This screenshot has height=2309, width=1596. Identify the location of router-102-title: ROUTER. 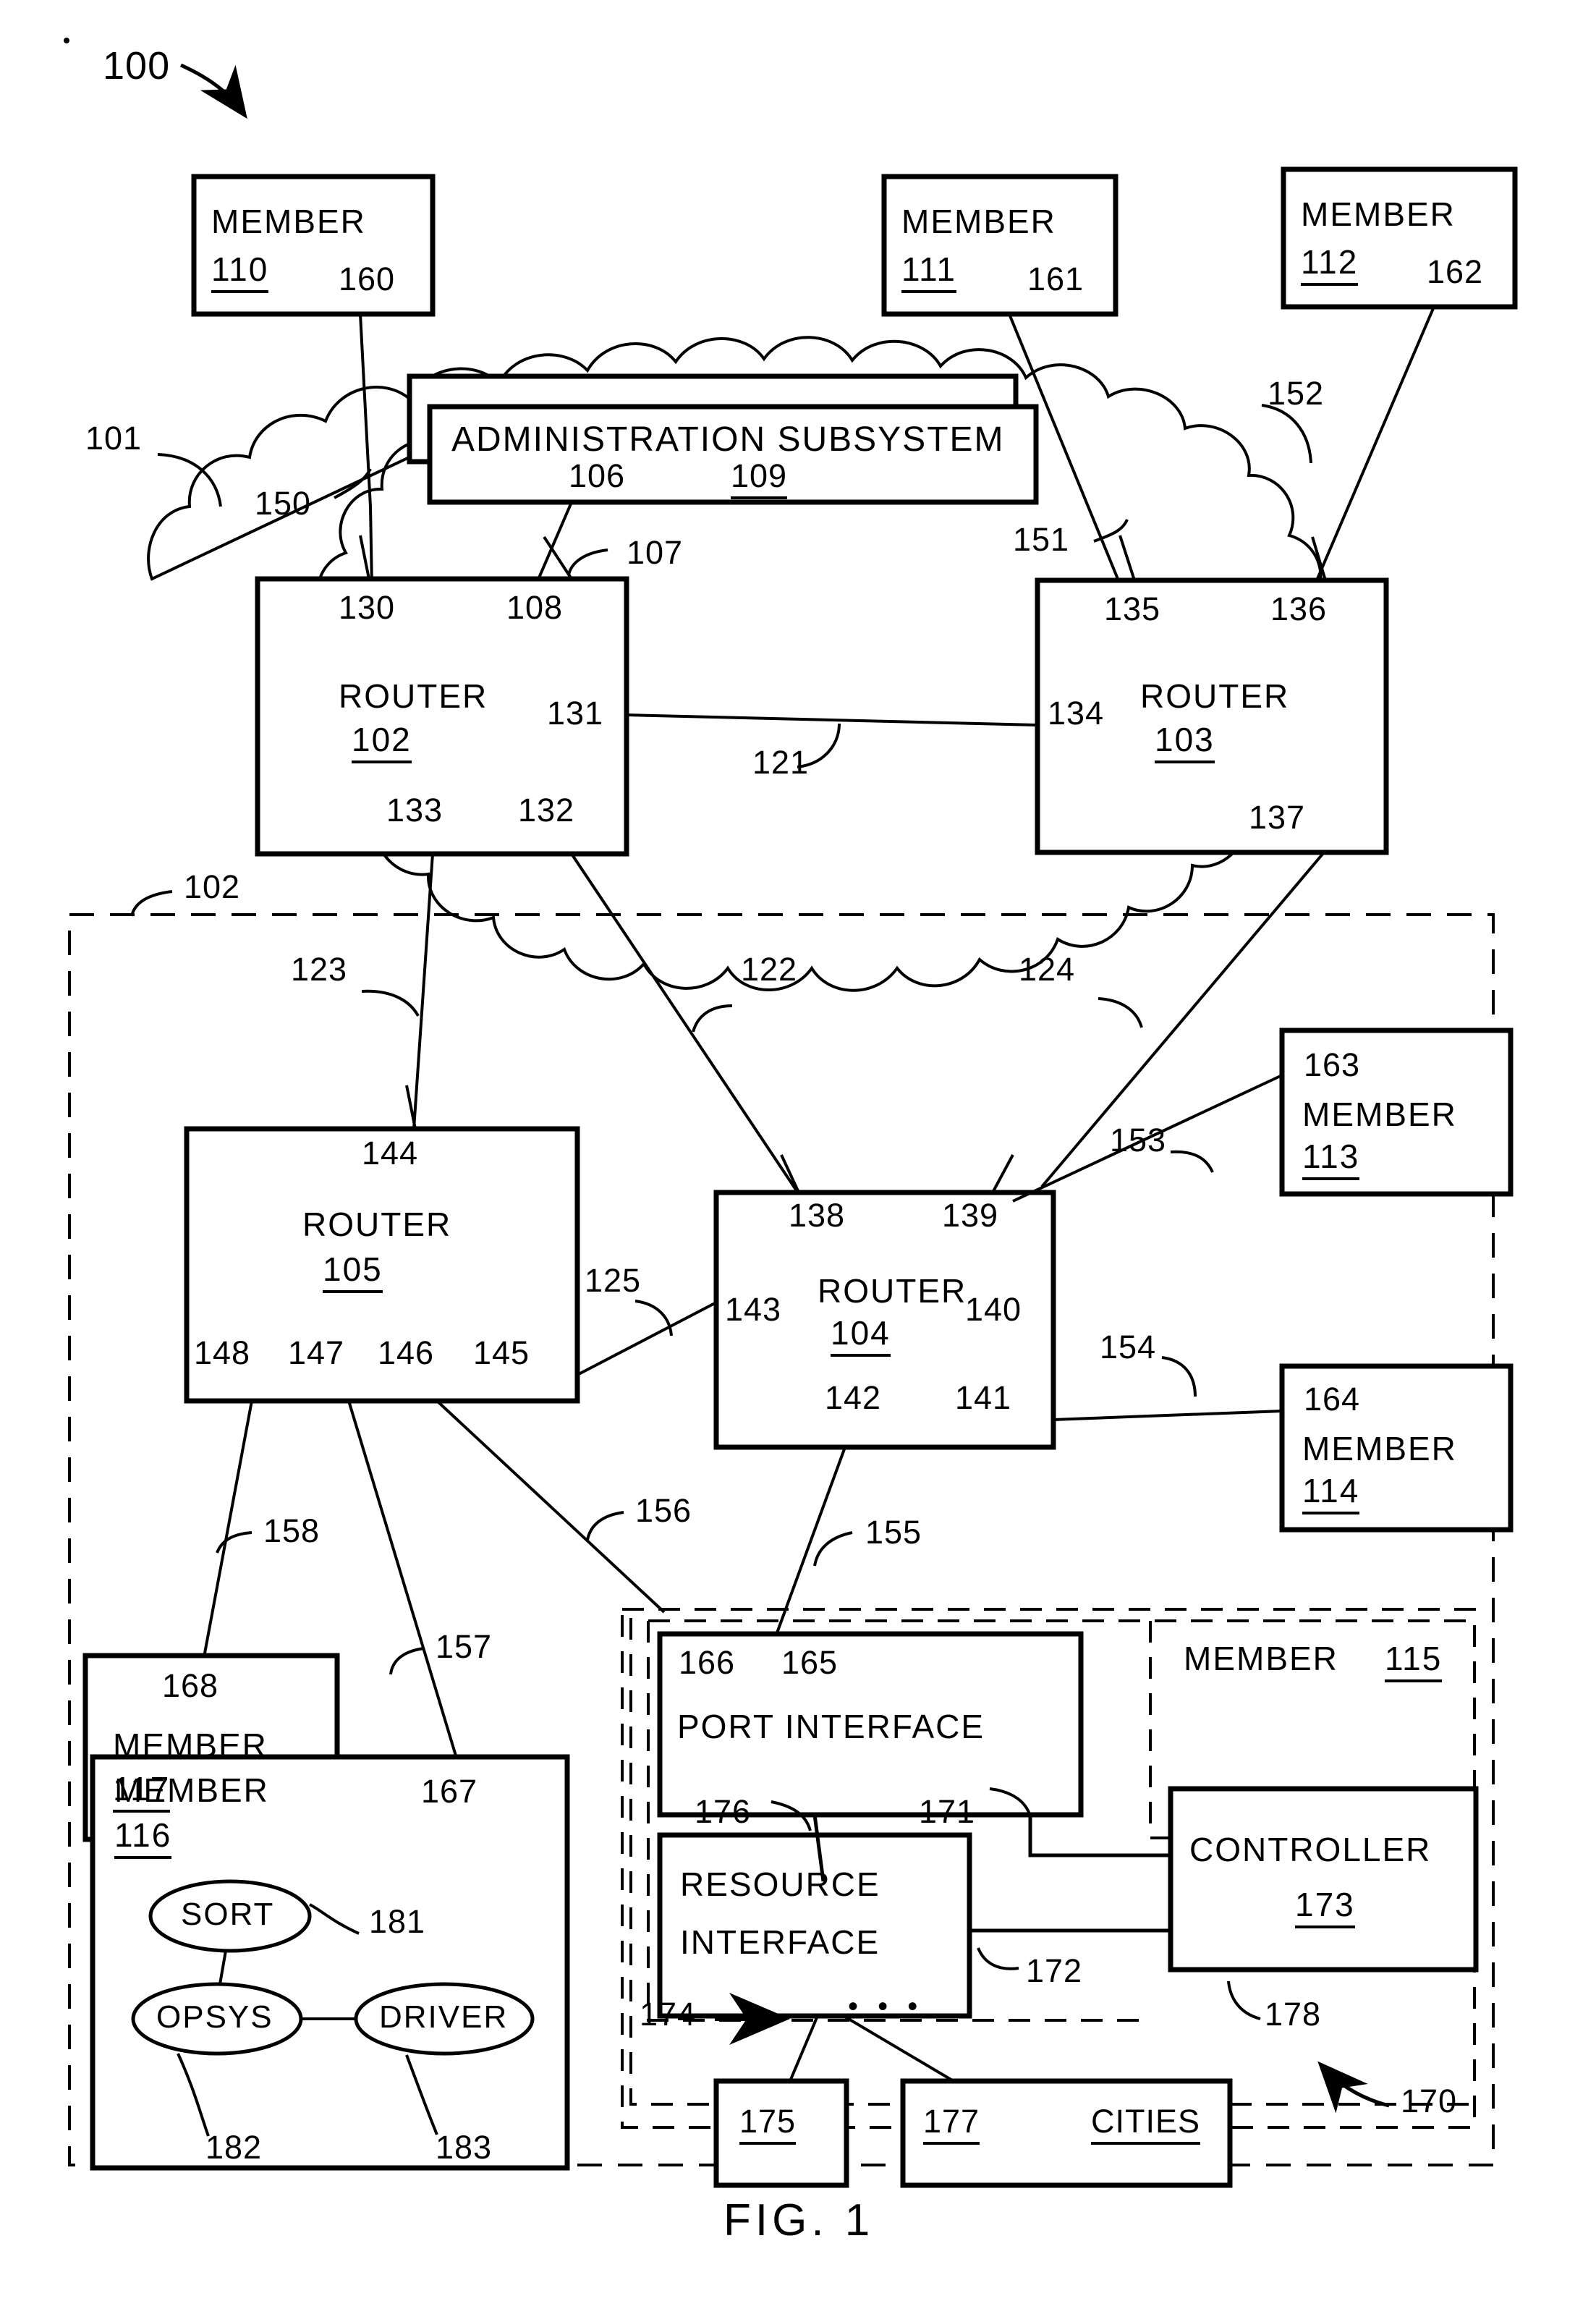
(413, 696).